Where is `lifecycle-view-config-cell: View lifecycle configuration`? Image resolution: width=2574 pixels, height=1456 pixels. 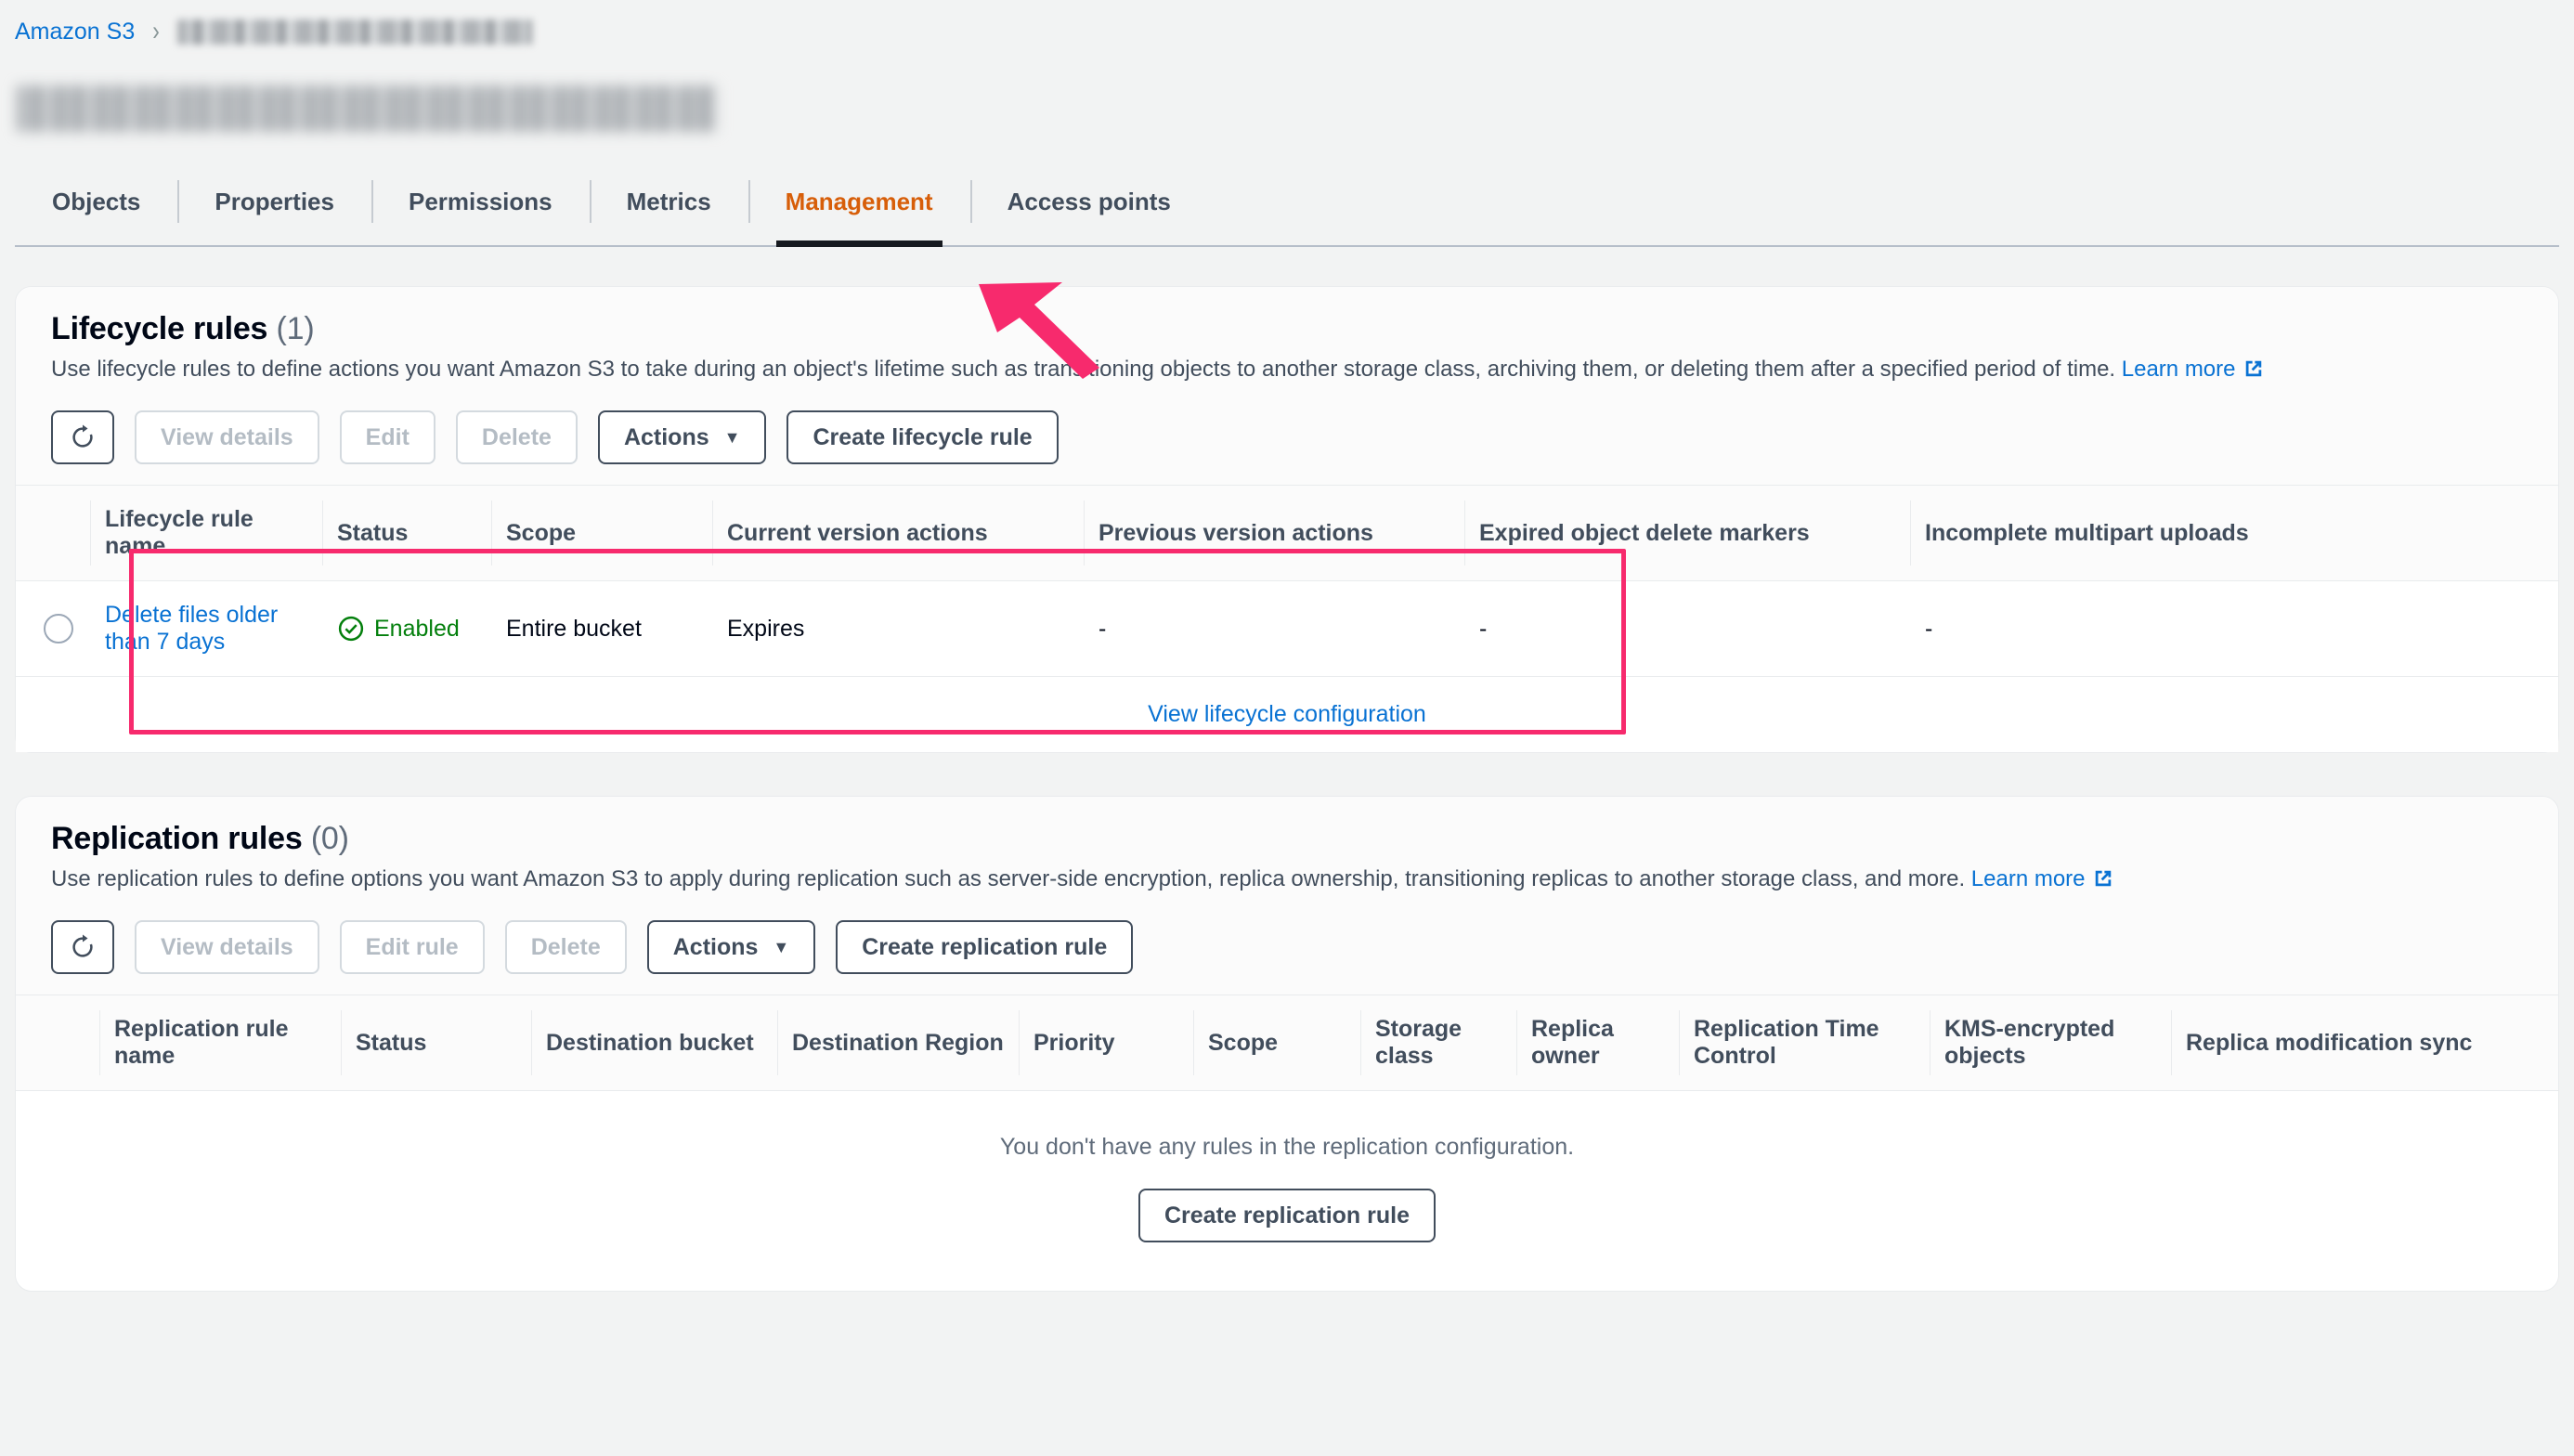 lifecycle-view-config-cell: View lifecycle configuration is located at coordinates (1287, 714).